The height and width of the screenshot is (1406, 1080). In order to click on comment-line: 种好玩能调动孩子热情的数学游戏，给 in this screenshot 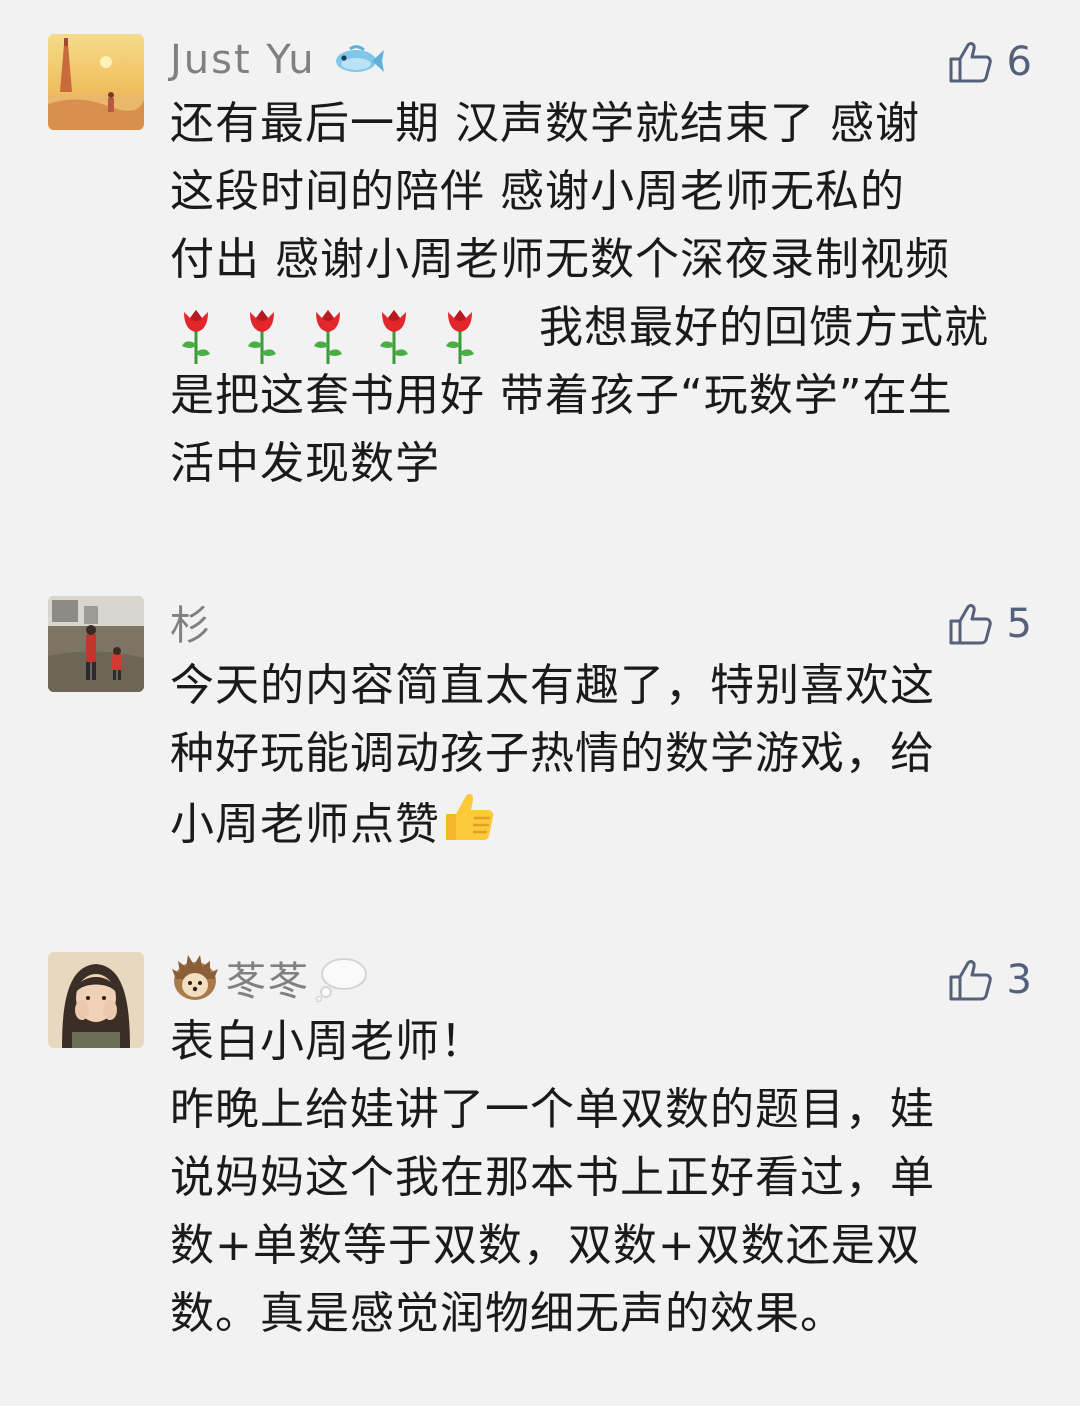, I will do `click(552, 753)`.